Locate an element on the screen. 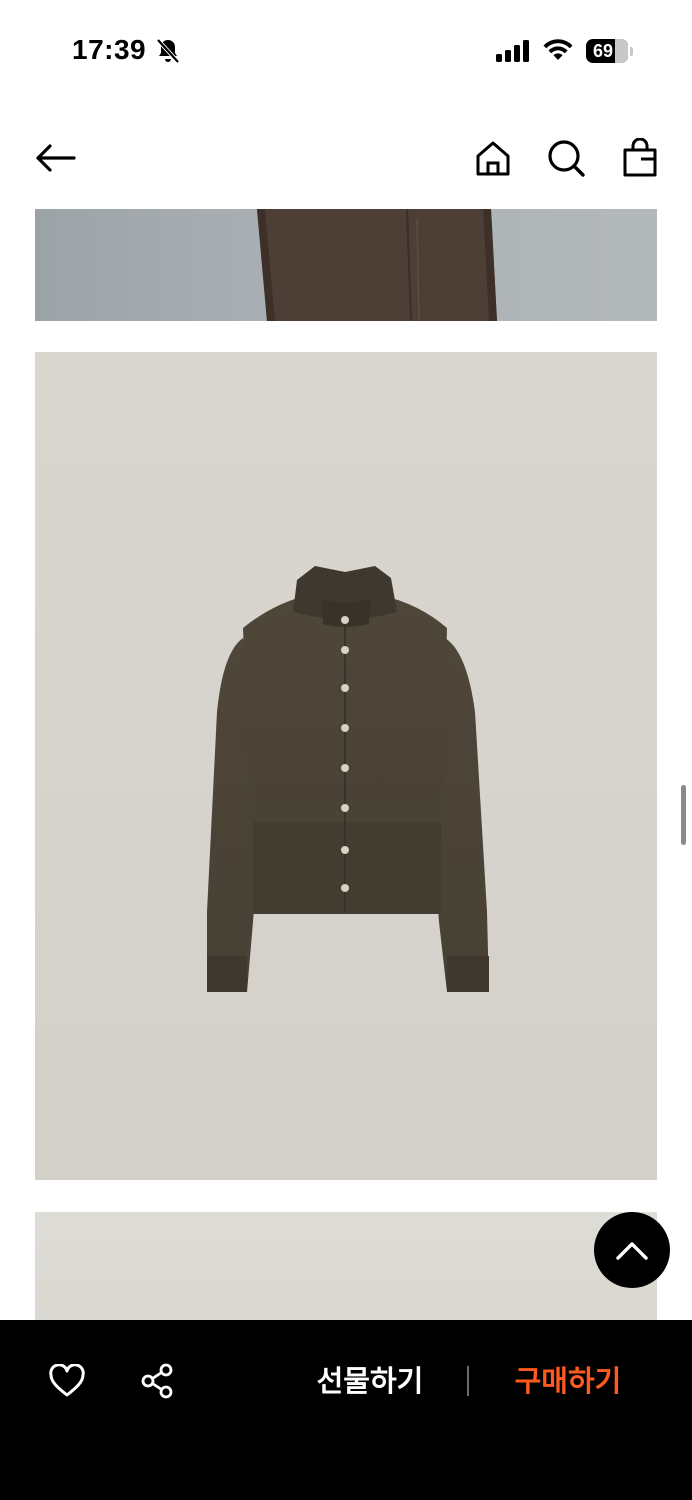  heart-icon is located at coordinates (67, 1380).